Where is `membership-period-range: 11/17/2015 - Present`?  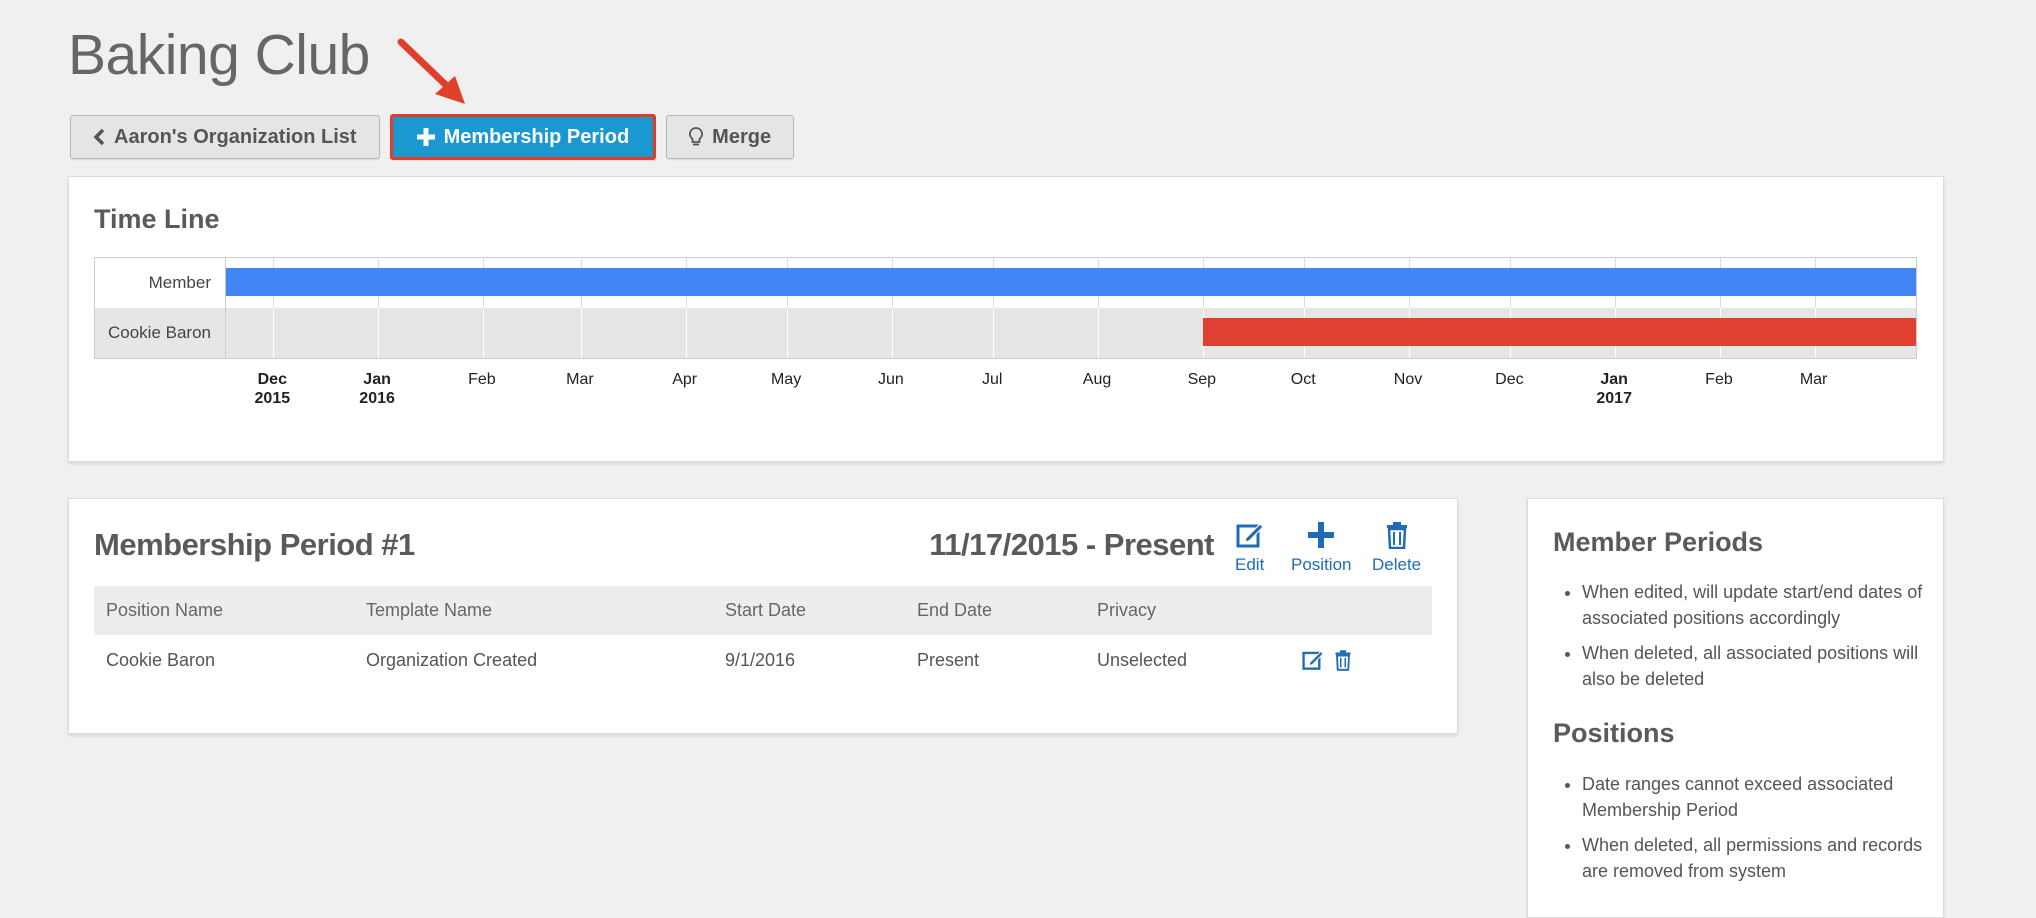
membership-period-range: 11/17/2015 - Present is located at coordinates (1071, 544).